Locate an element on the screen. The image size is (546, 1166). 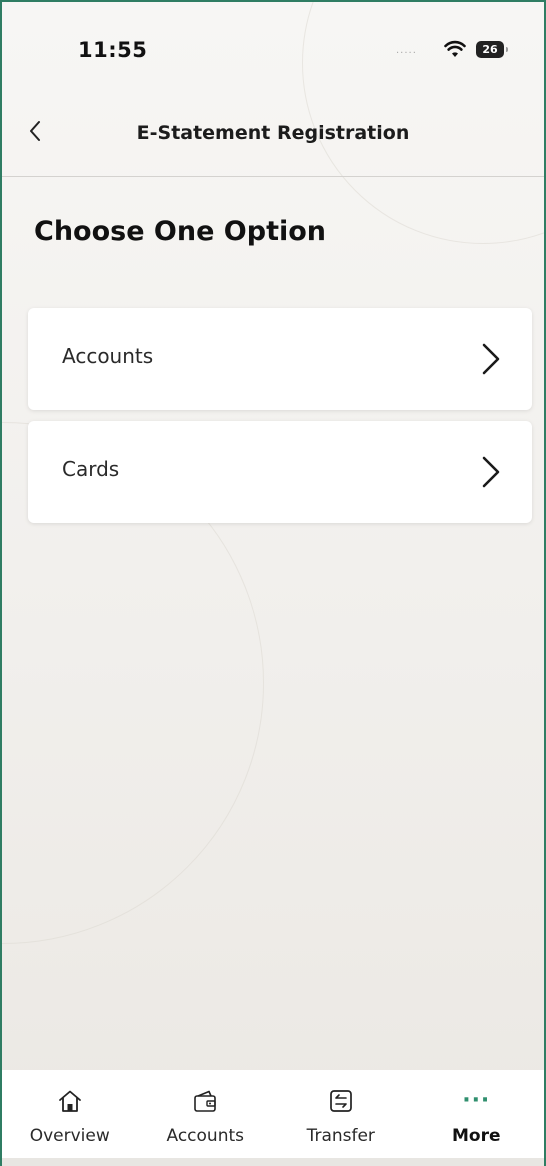
tab-overview: Overview is located at coordinates (70, 1114).